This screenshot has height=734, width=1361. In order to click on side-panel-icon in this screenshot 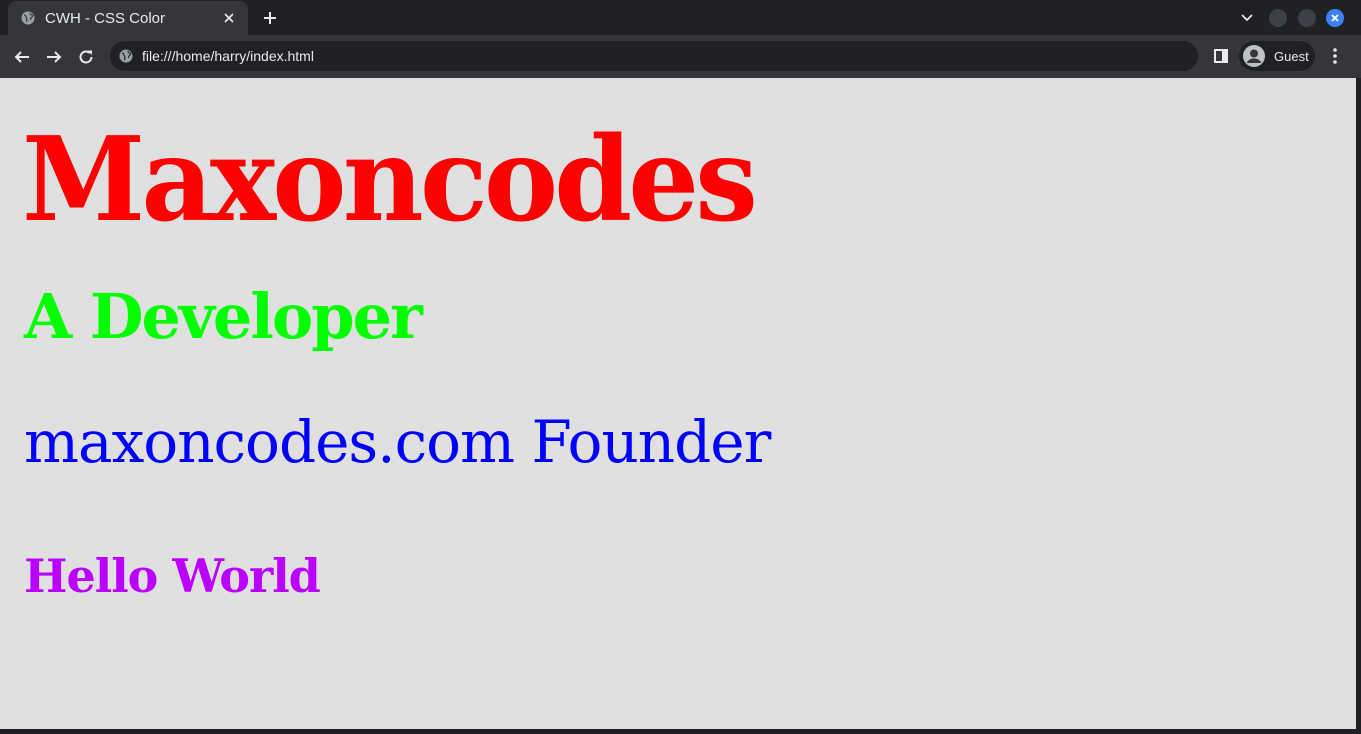, I will do `click(1221, 56)`.